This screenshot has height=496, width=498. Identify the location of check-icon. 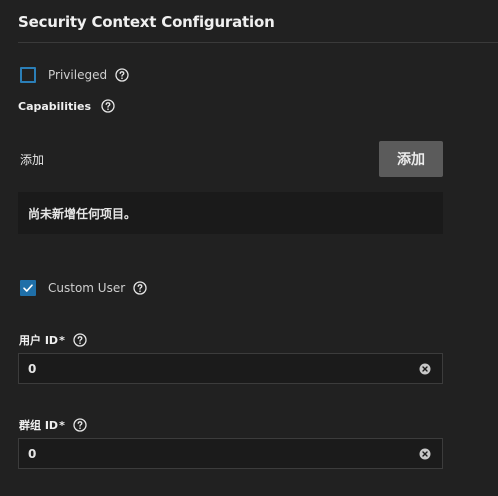
(28, 288).